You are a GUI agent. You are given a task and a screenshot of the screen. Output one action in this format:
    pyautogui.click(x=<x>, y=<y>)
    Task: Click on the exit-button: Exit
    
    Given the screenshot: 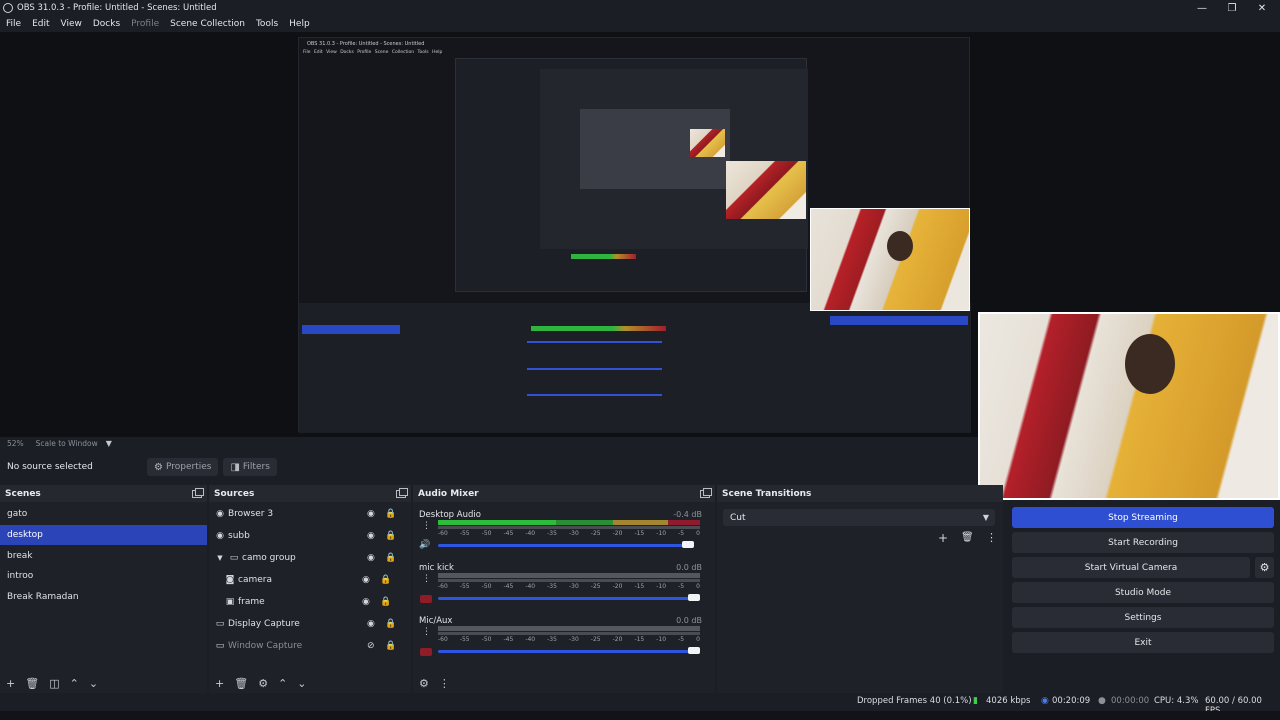 What is the action you would take?
    pyautogui.click(x=1143, y=642)
    